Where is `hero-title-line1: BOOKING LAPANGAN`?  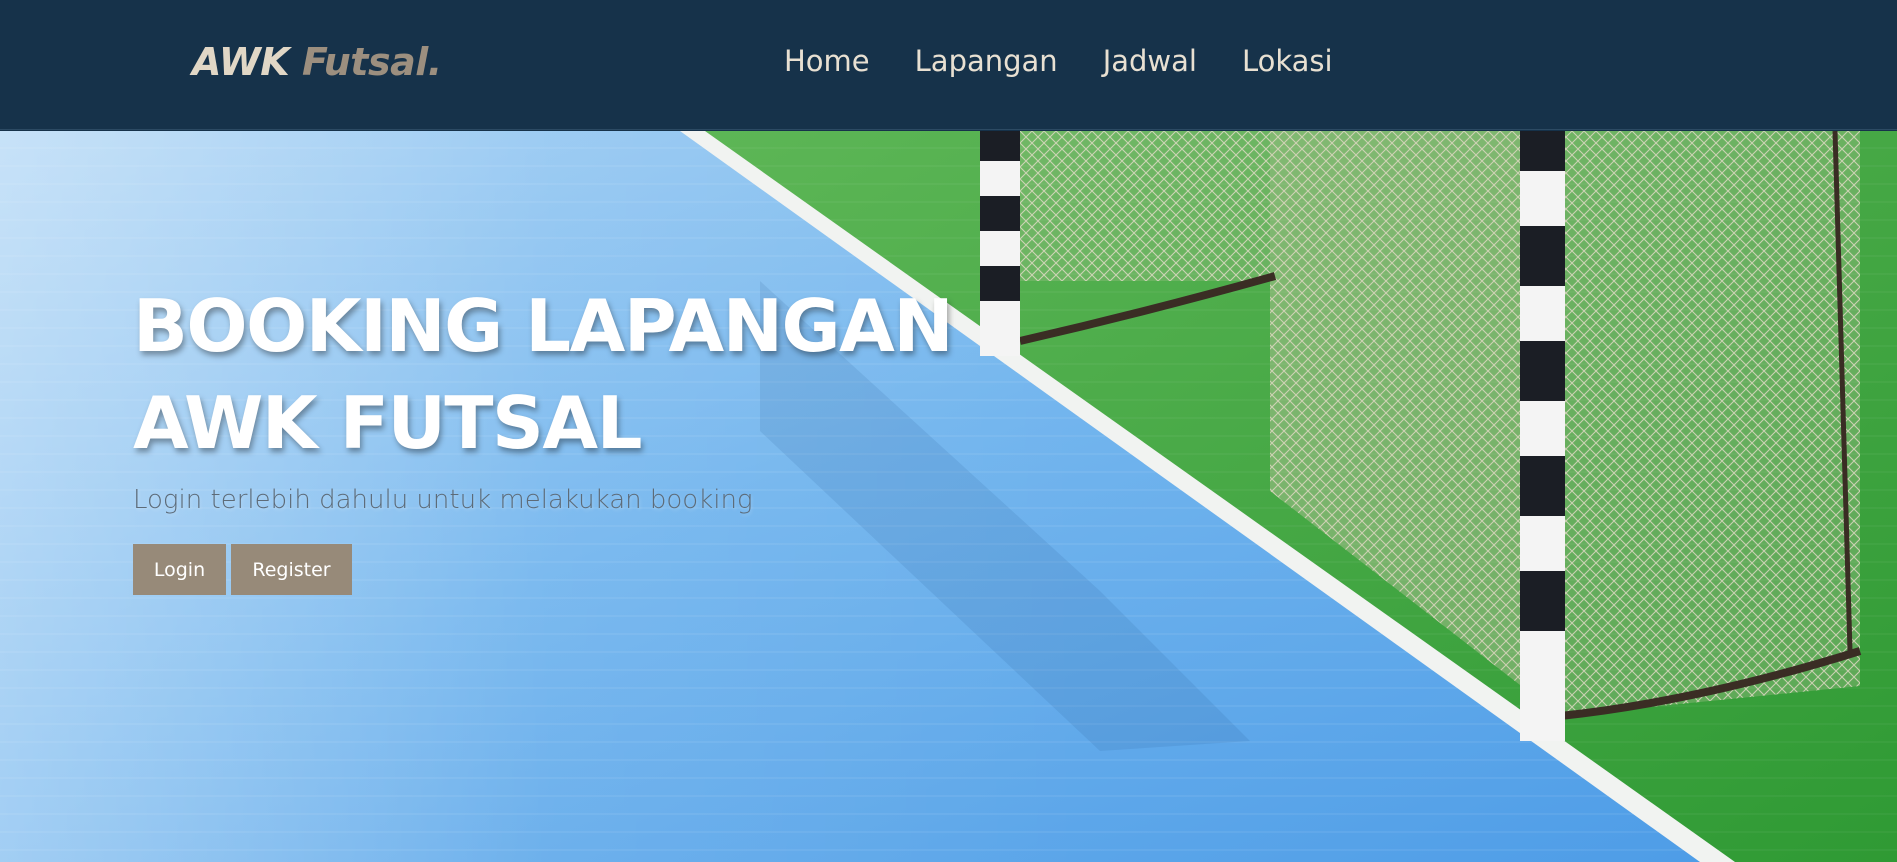
hero-title-line1: BOOKING LAPANGAN is located at coordinates (543, 326).